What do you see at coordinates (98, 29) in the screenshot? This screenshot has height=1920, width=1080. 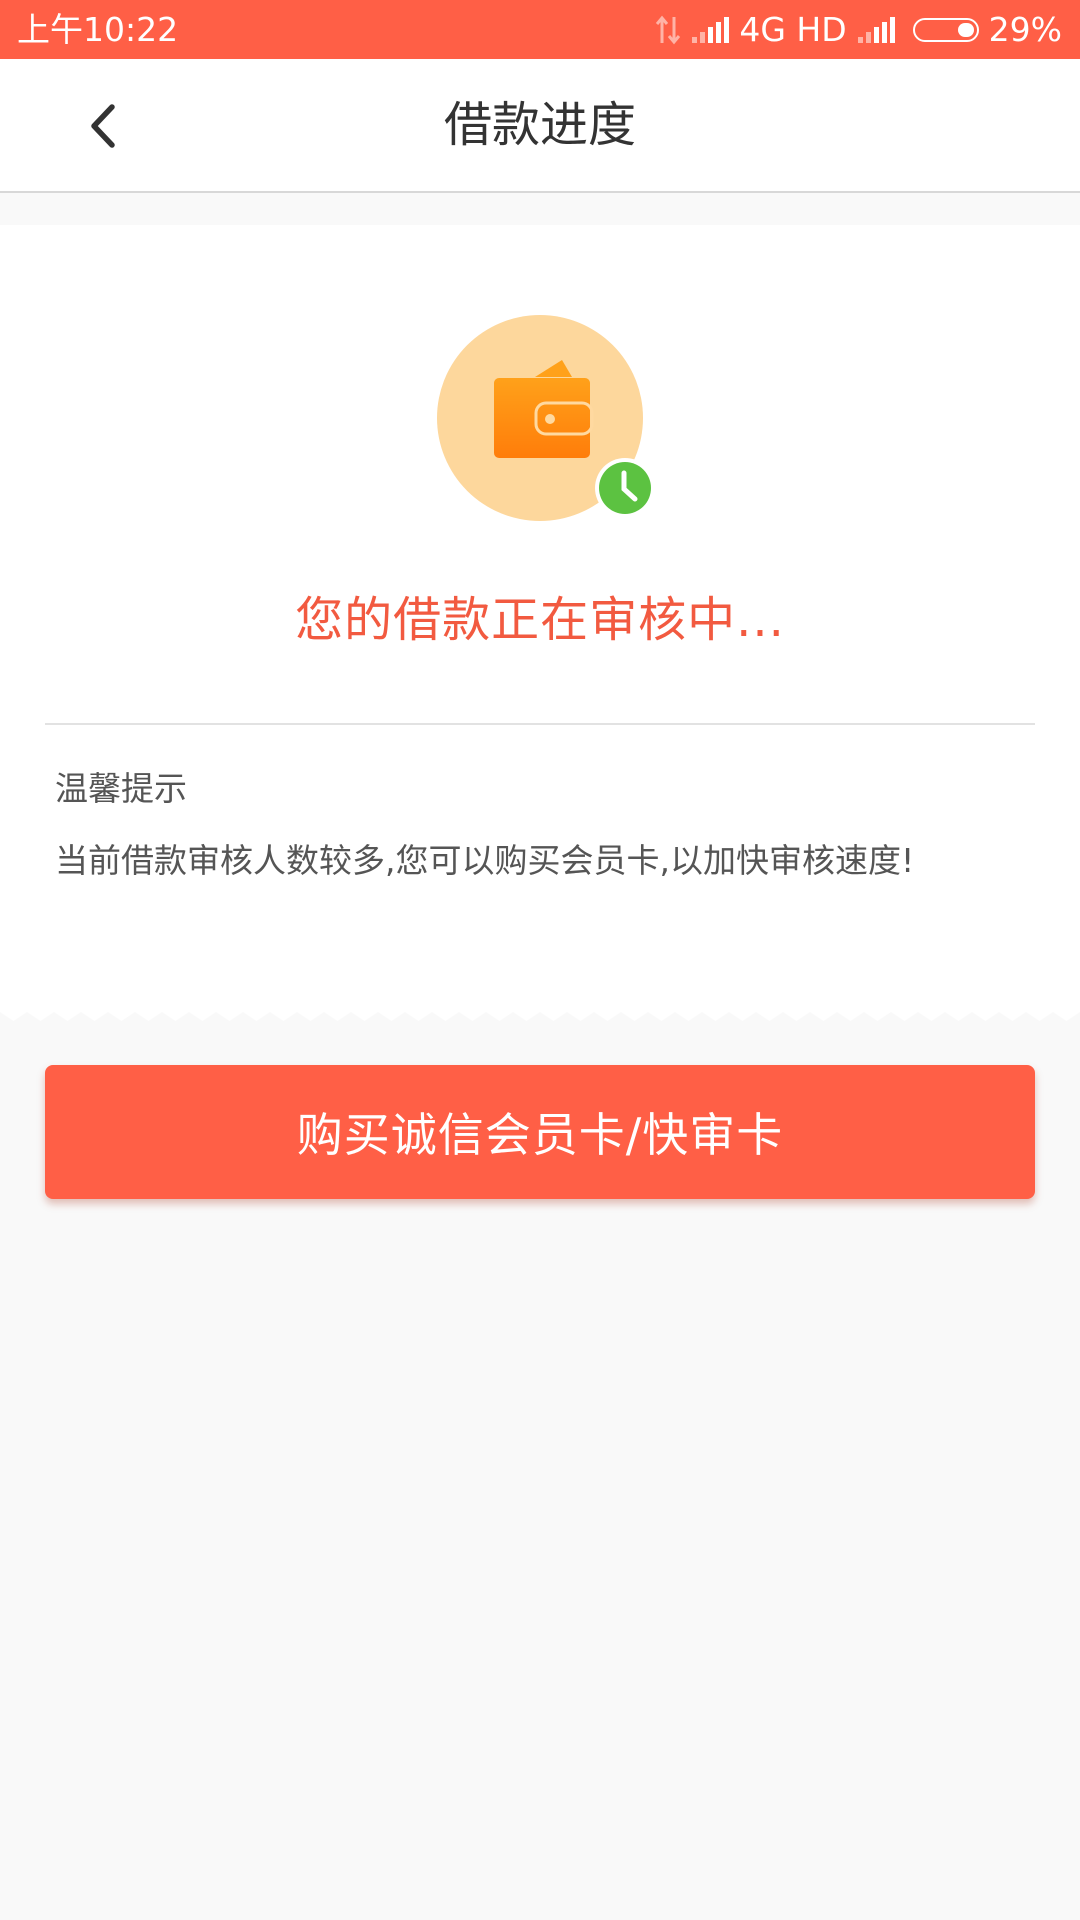 I see `status-time: 上午10:22` at bounding box center [98, 29].